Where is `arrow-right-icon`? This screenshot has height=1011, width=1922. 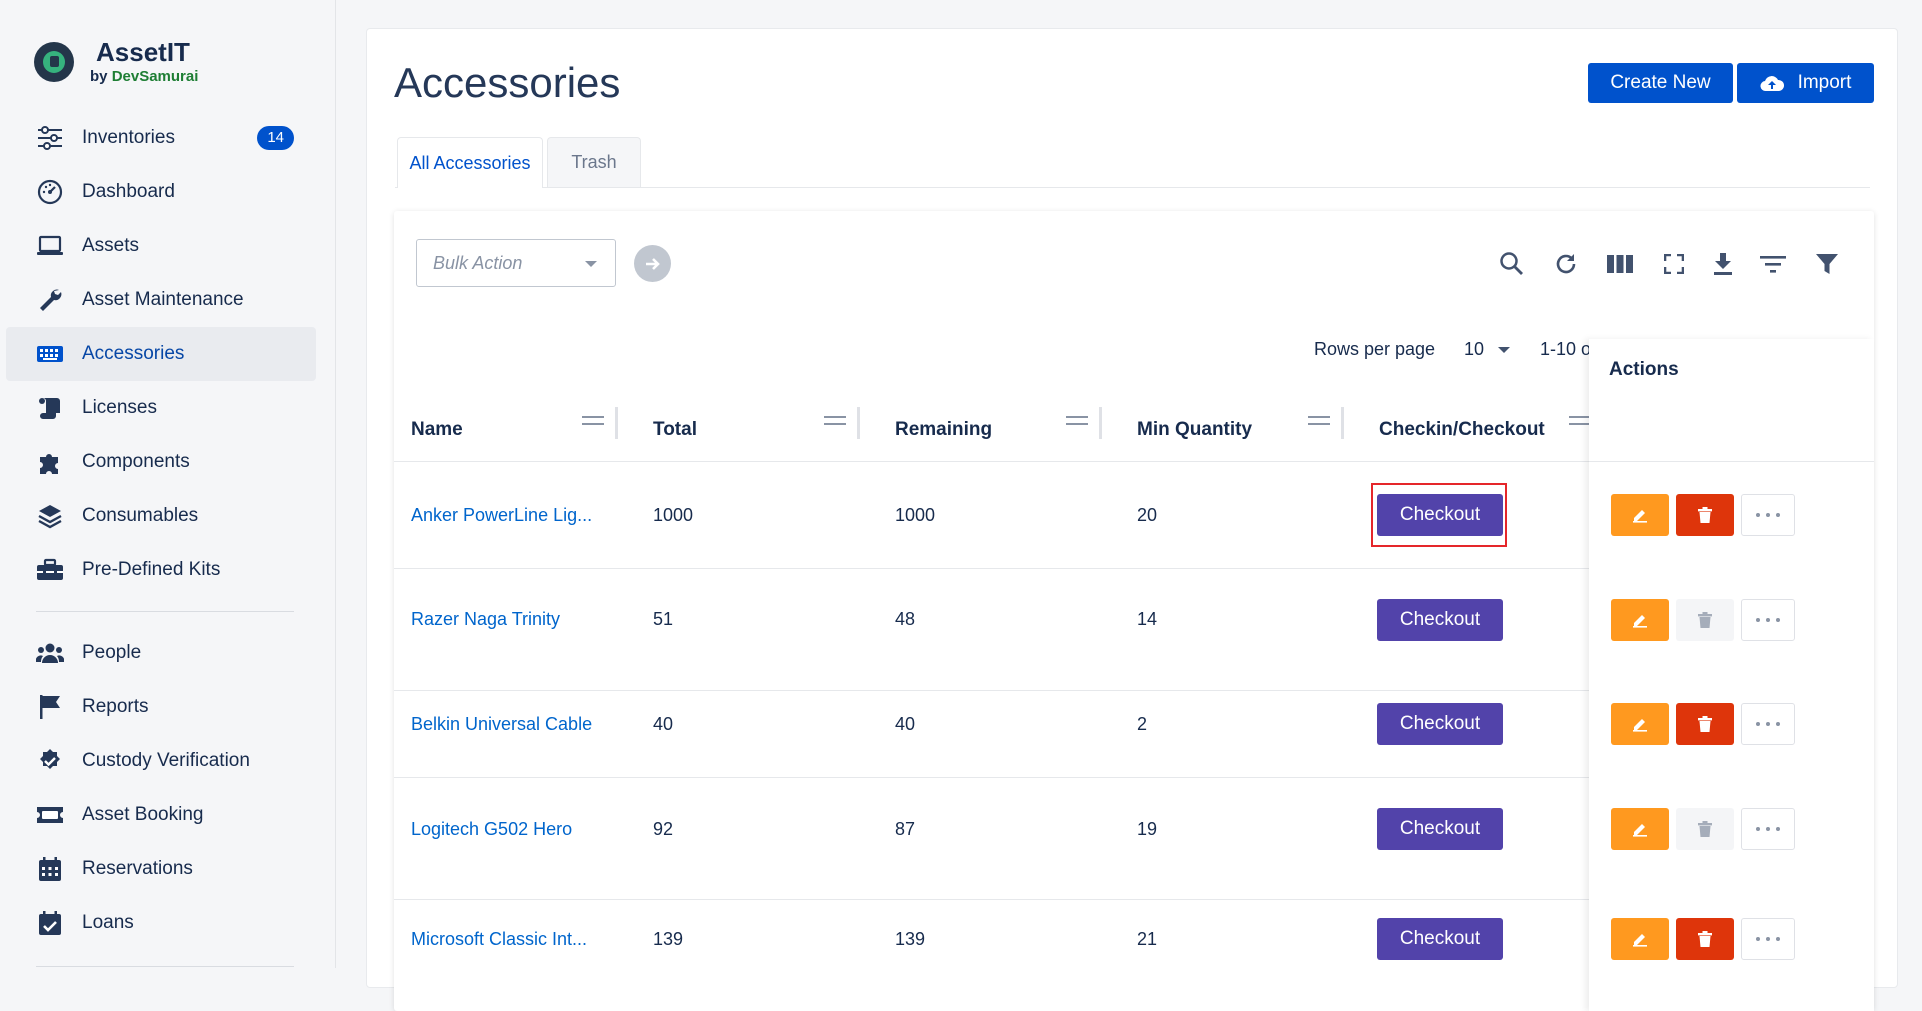 arrow-right-icon is located at coordinates (652, 263).